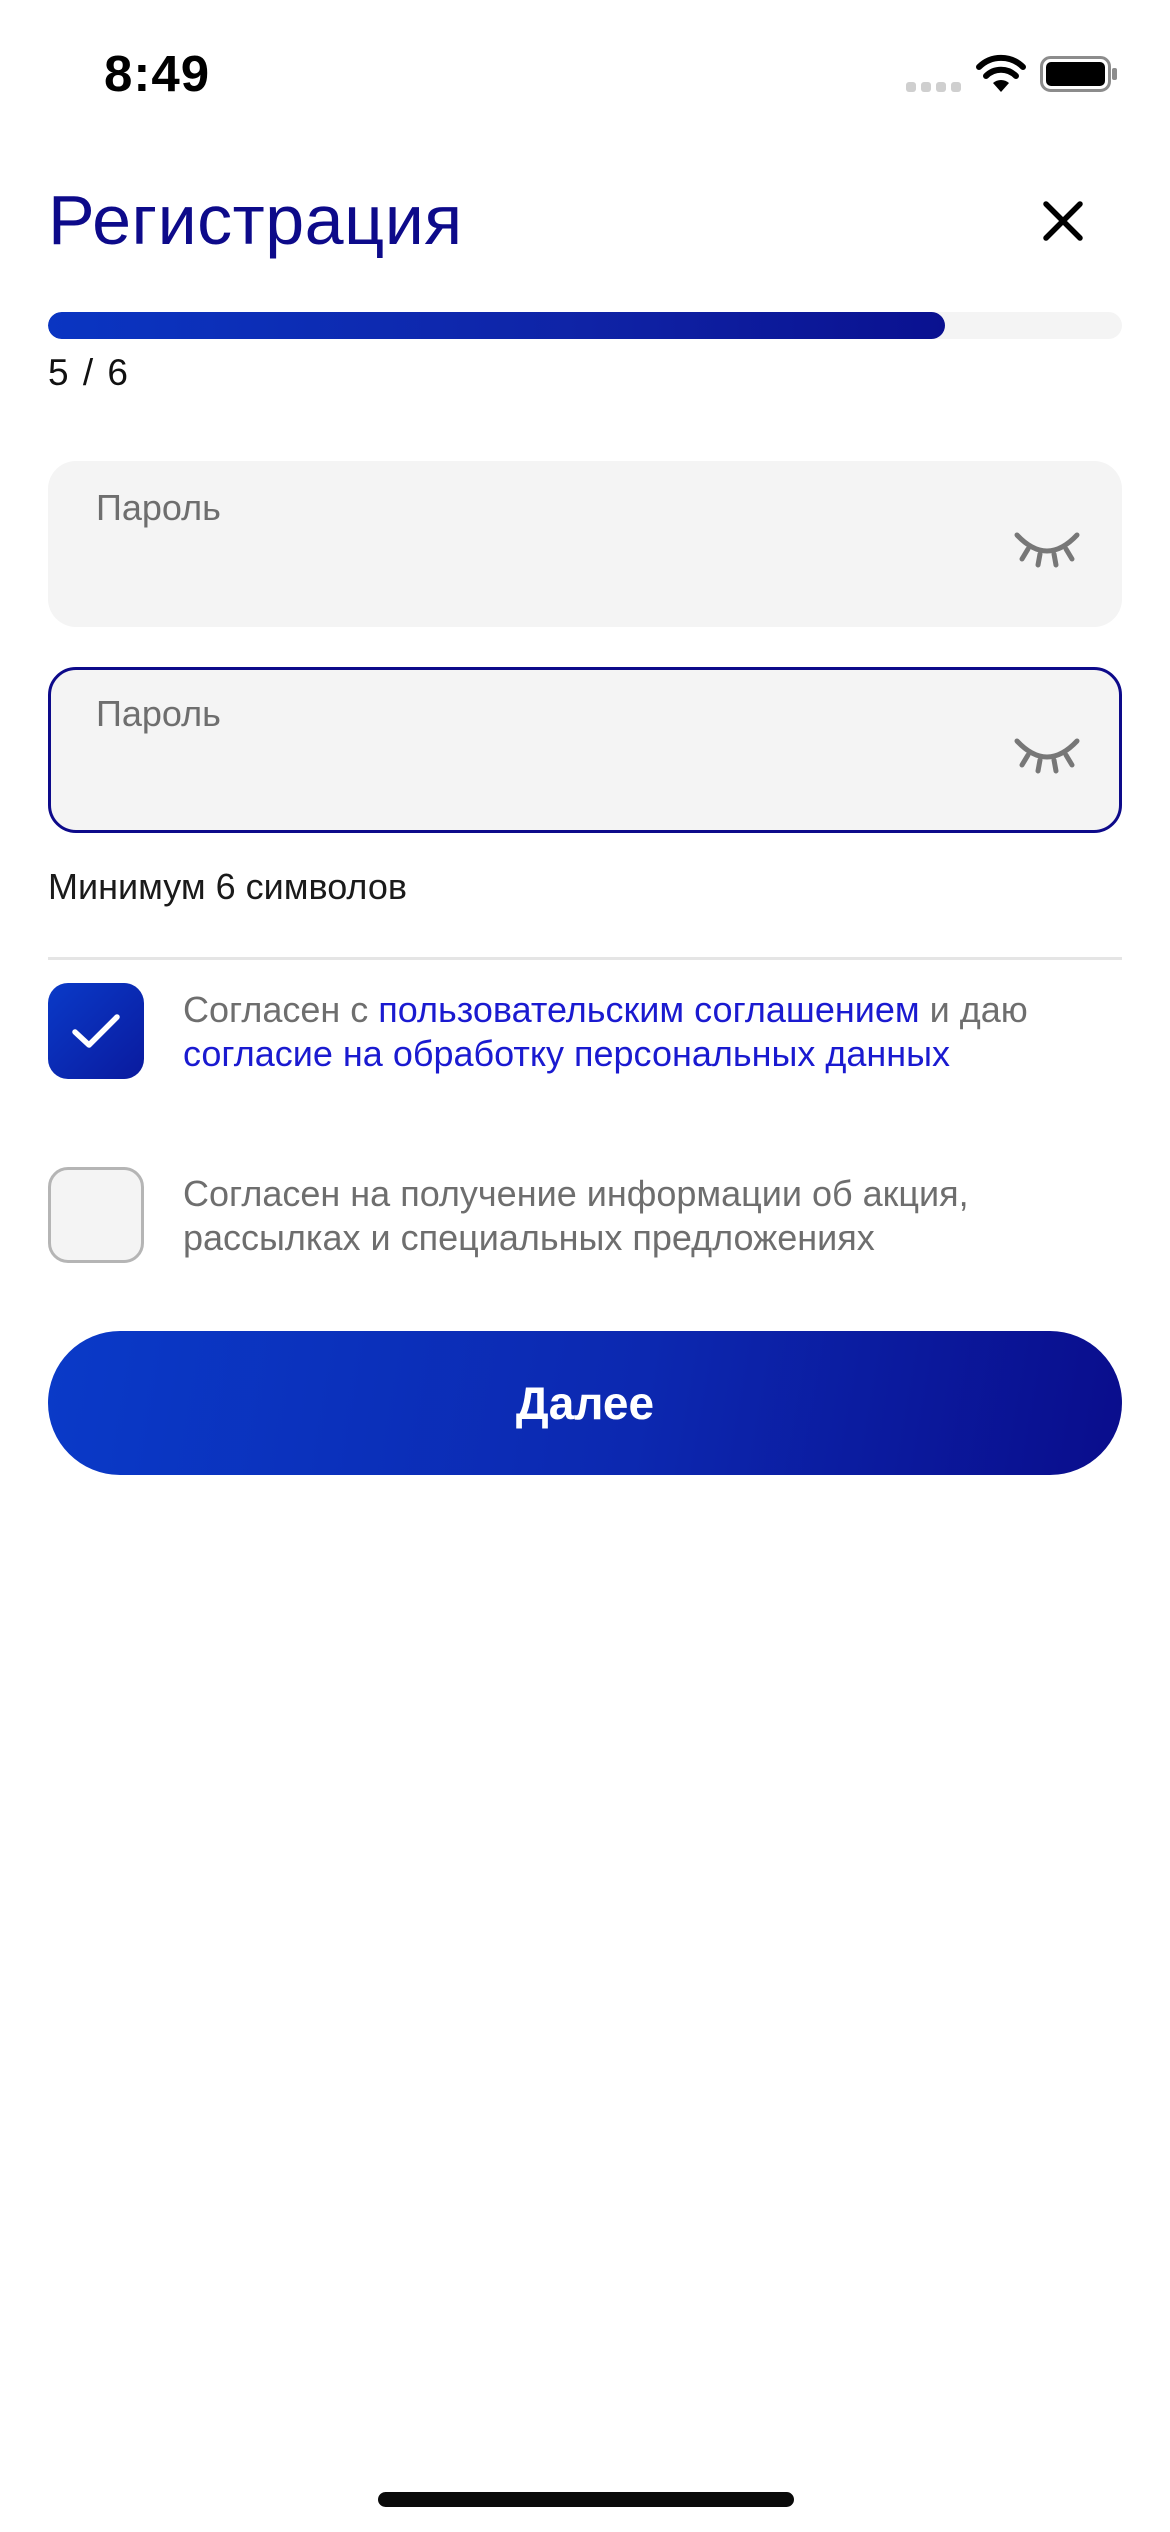 The width and height of the screenshot is (1170, 2532). I want to click on password-confirm-field-label: Пароль, so click(158, 713).